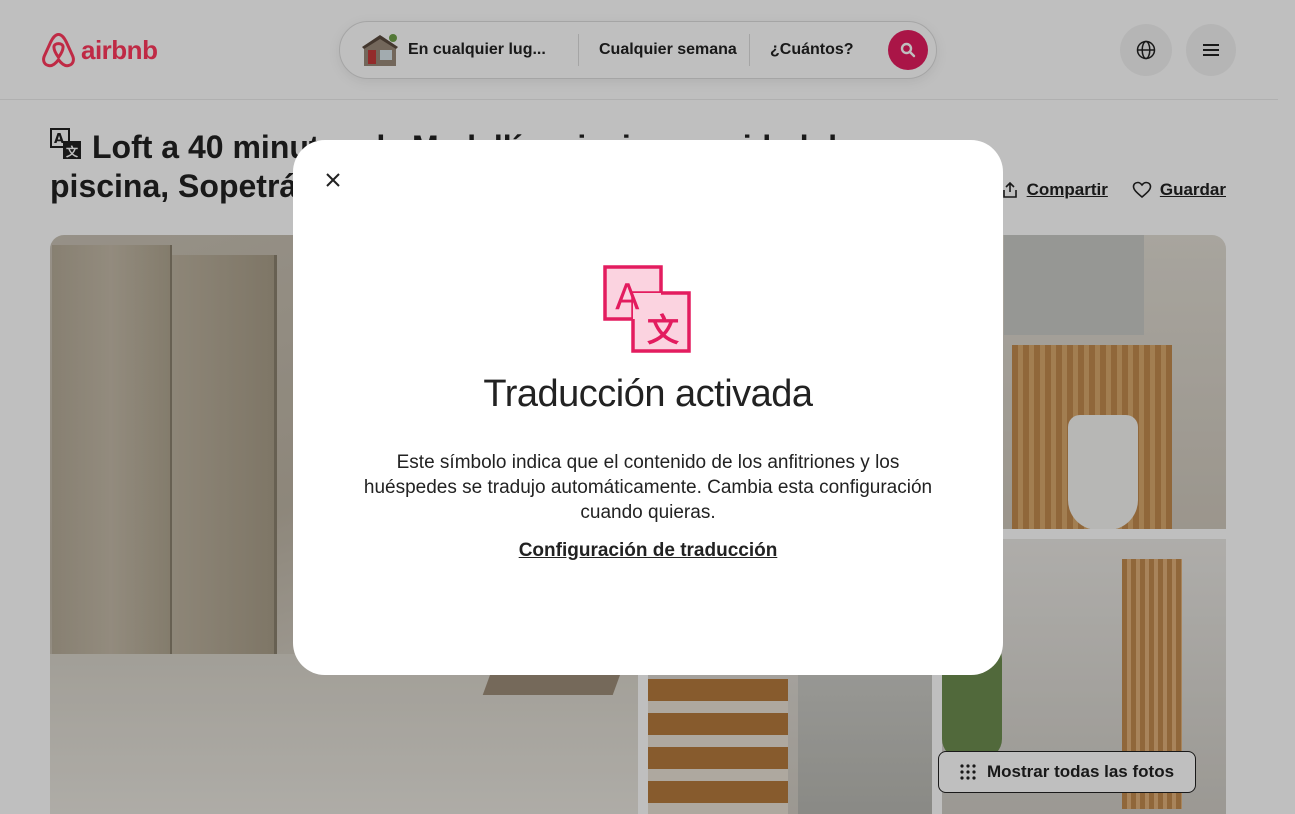 Image resolution: width=1295 pixels, height=814 pixels. What do you see at coordinates (663, 330) in the screenshot?
I see `svg-text: 文` at bounding box center [663, 330].